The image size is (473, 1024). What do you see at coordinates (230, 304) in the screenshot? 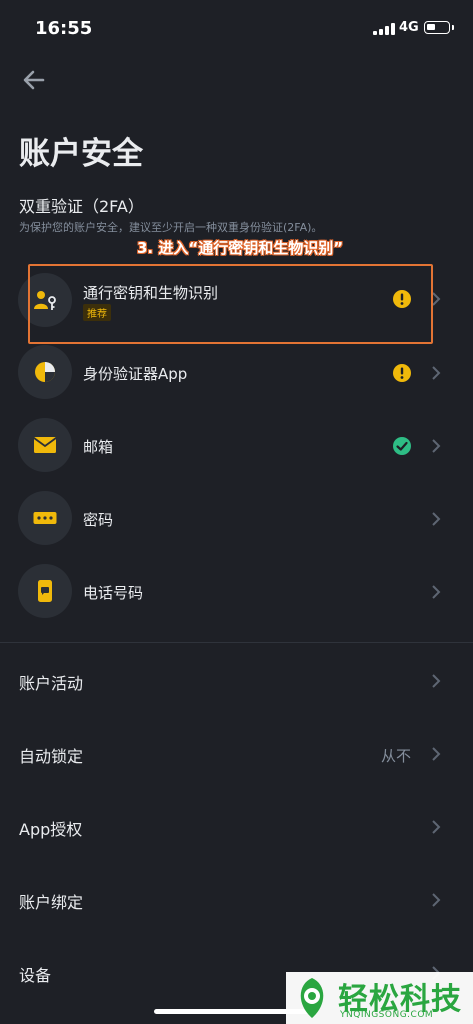
I see `annotation-highlight-box` at bounding box center [230, 304].